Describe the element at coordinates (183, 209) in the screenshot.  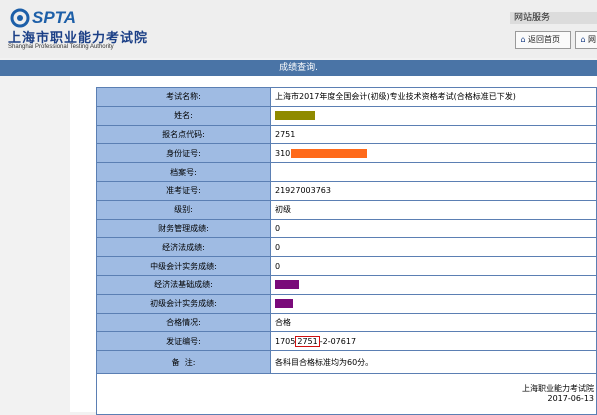
I see `level-label: 级别:` at that location.